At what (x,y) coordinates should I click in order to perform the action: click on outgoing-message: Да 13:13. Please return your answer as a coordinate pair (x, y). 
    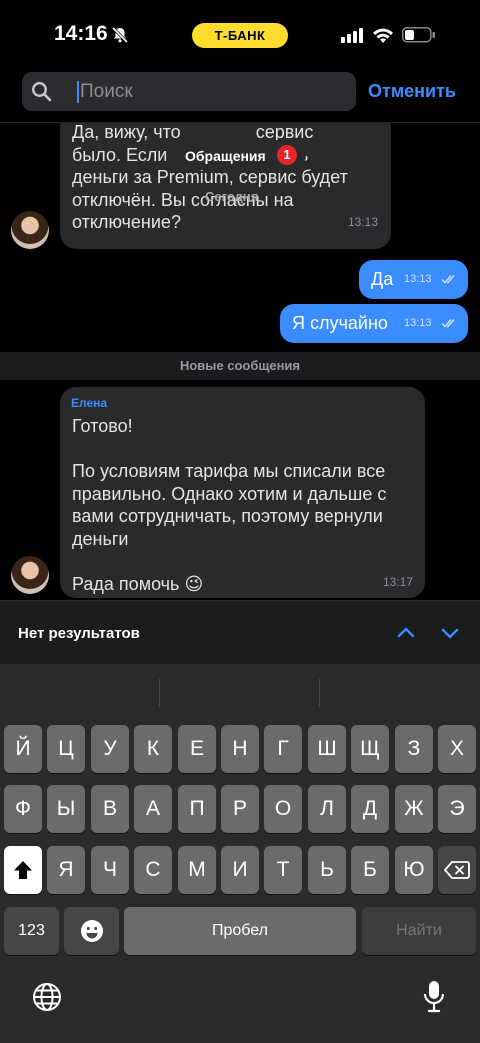
    Looking at the image, I should click on (413, 279).